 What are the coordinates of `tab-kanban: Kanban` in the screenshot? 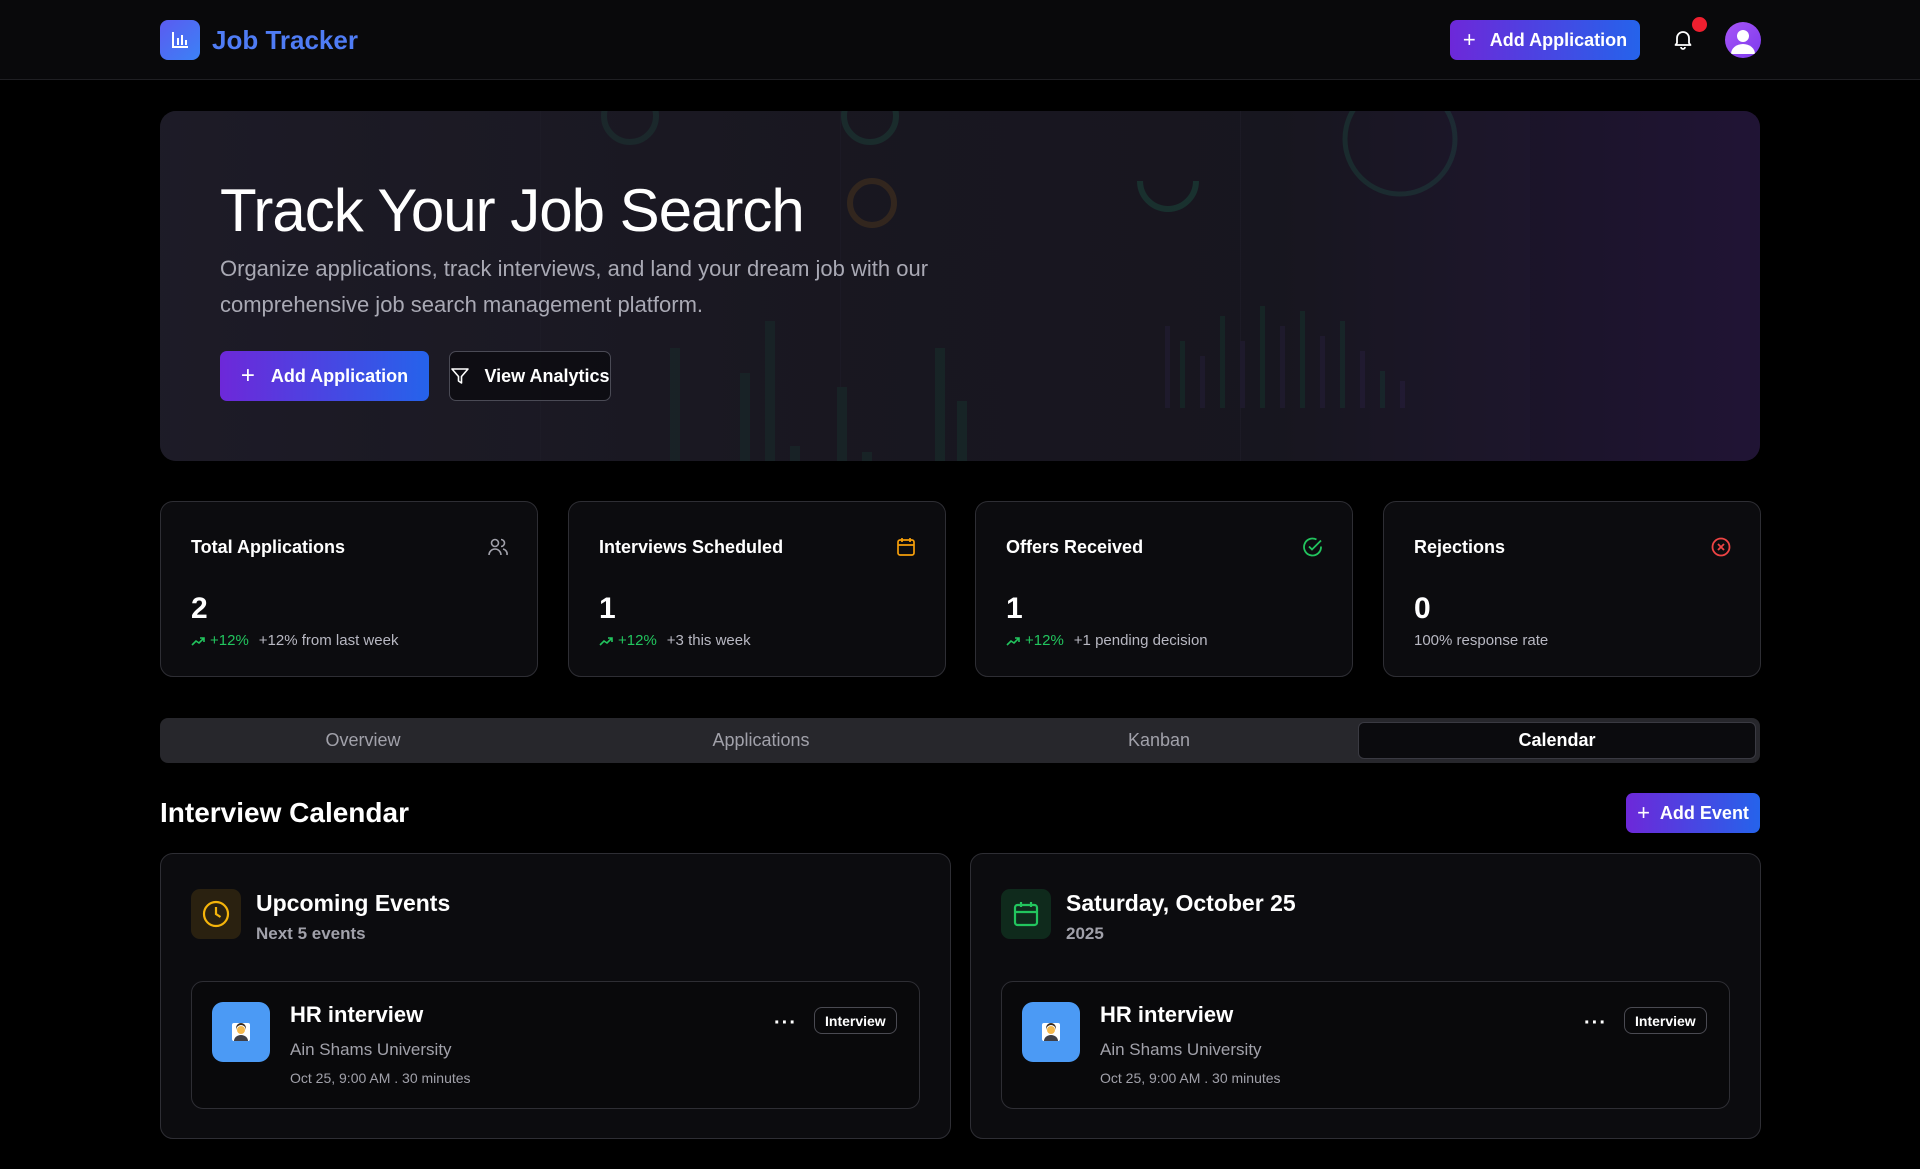 It's located at (1159, 740).